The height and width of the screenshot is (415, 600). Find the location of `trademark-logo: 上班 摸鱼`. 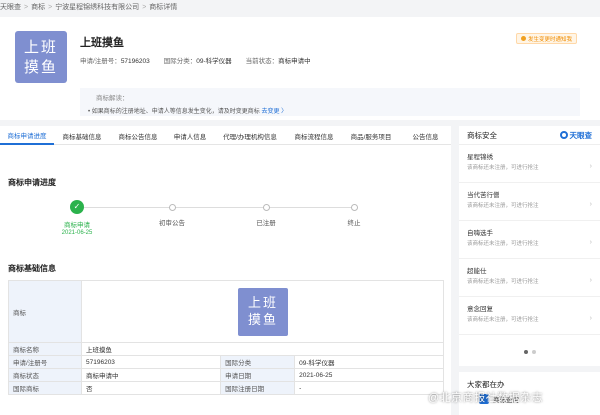

trademark-logo: 上班 摸鱼 is located at coordinates (41, 57).